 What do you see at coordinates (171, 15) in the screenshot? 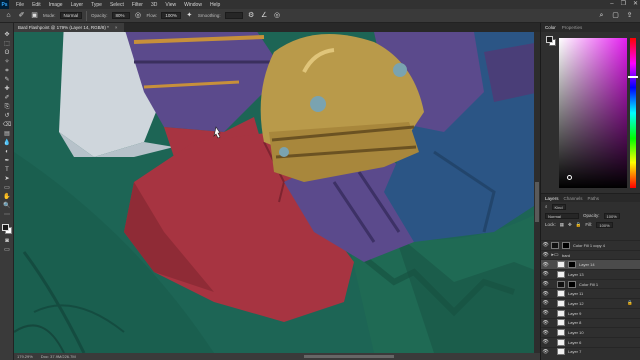
I see `flow-field: 100%` at bounding box center [171, 15].